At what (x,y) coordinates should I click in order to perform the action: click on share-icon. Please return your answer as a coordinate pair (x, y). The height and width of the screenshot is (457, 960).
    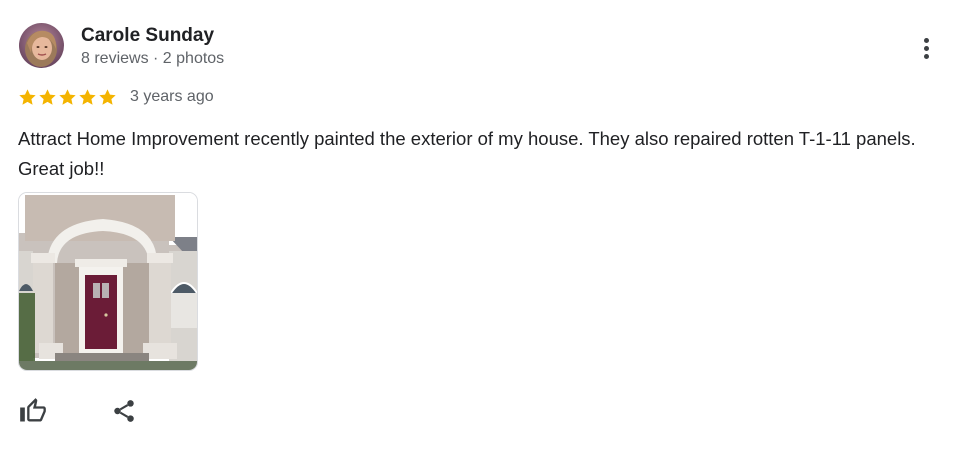
    Looking at the image, I should click on (124, 411).